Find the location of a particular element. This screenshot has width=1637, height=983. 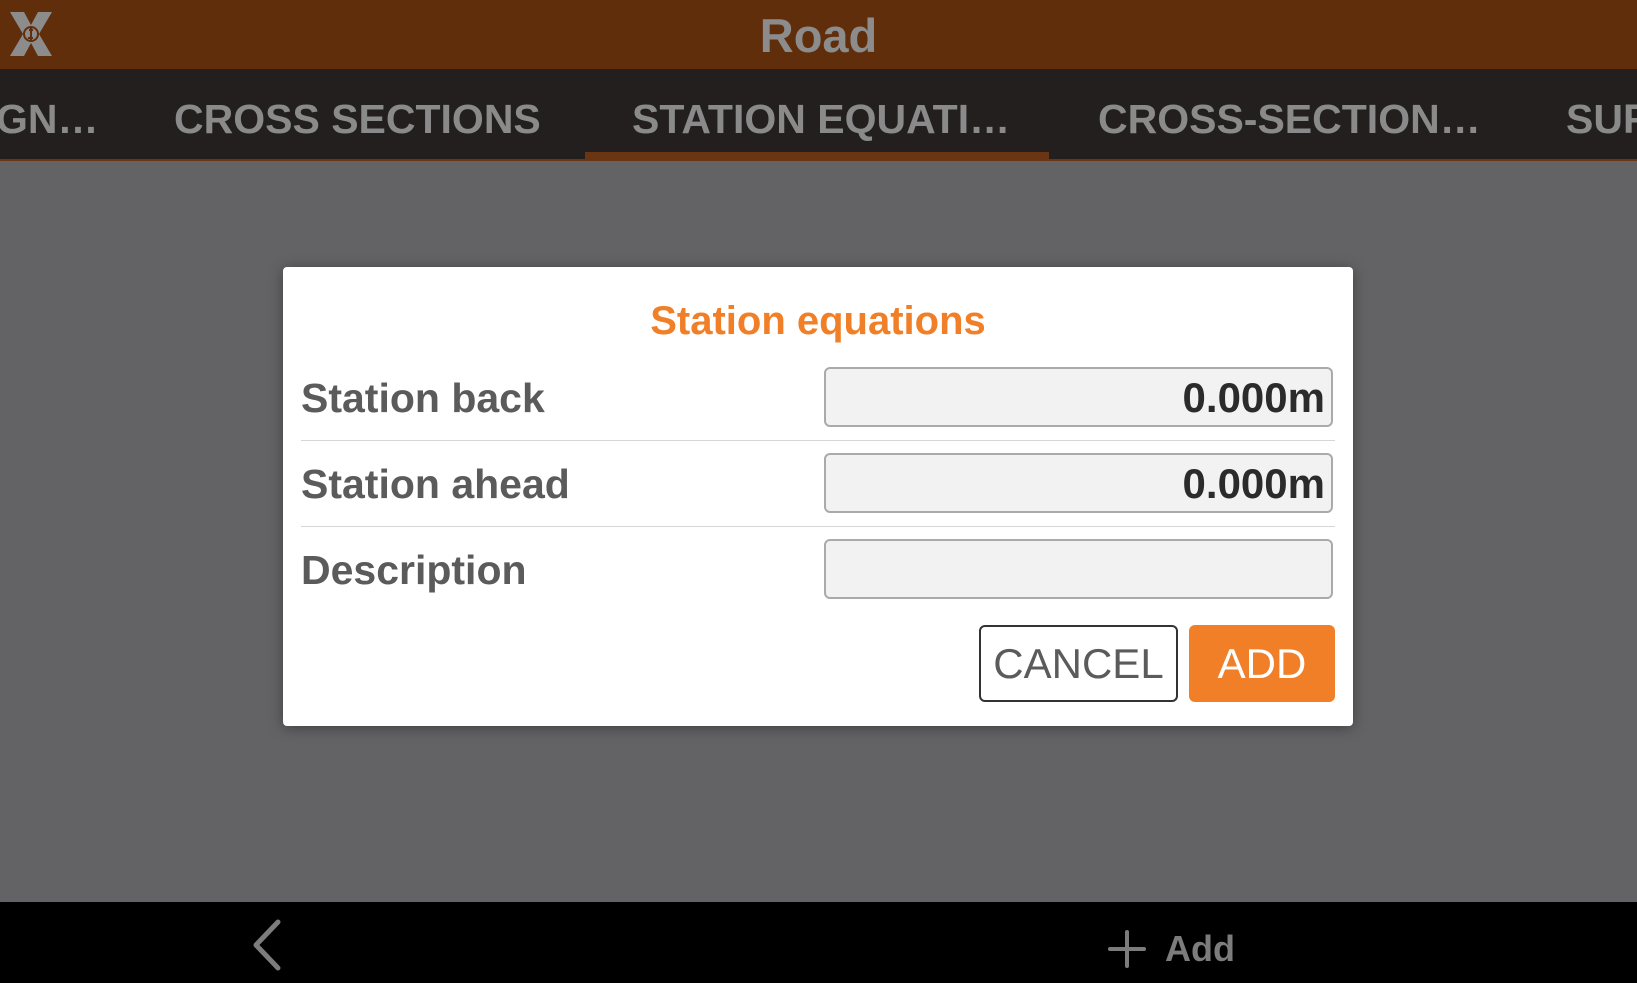

station-ahead-label: Station ahead is located at coordinates (435, 484).